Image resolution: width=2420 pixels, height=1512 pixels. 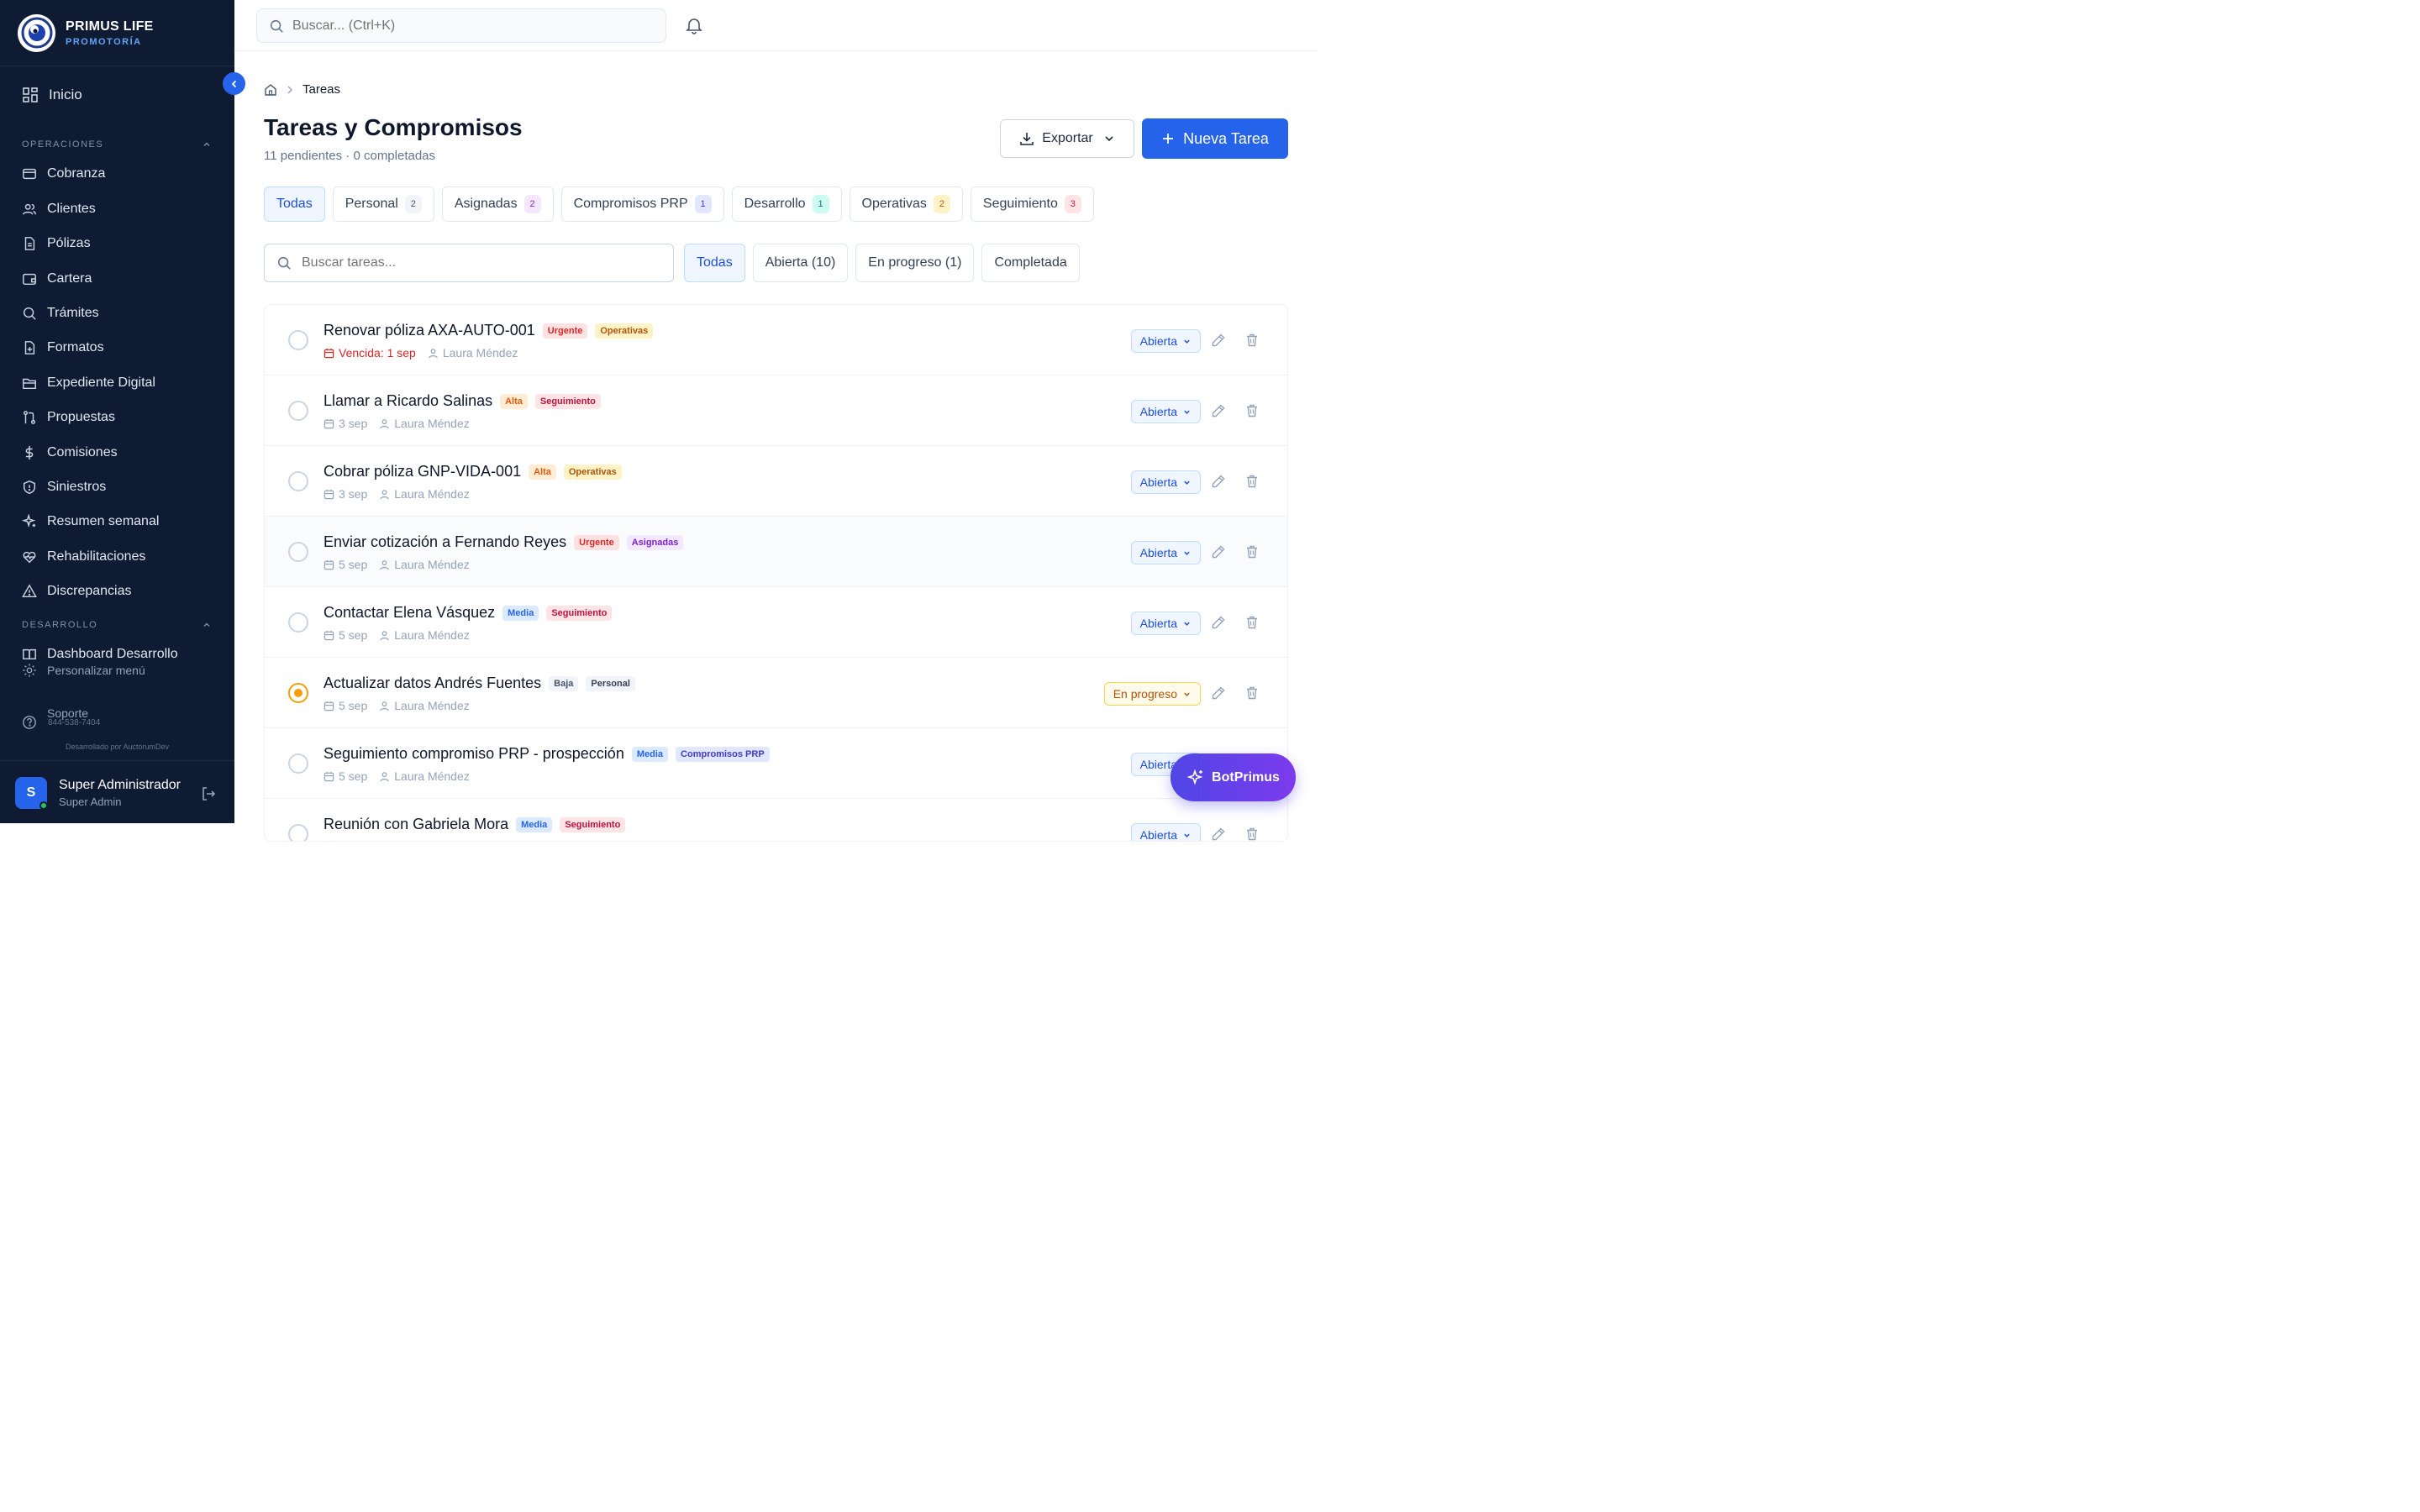 What do you see at coordinates (270, 90) in the screenshot?
I see `home-icon` at bounding box center [270, 90].